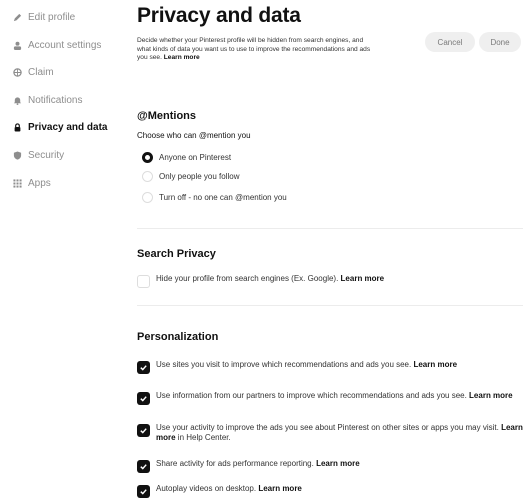  I want to click on mentions-section-title: @Mentions, so click(167, 116).